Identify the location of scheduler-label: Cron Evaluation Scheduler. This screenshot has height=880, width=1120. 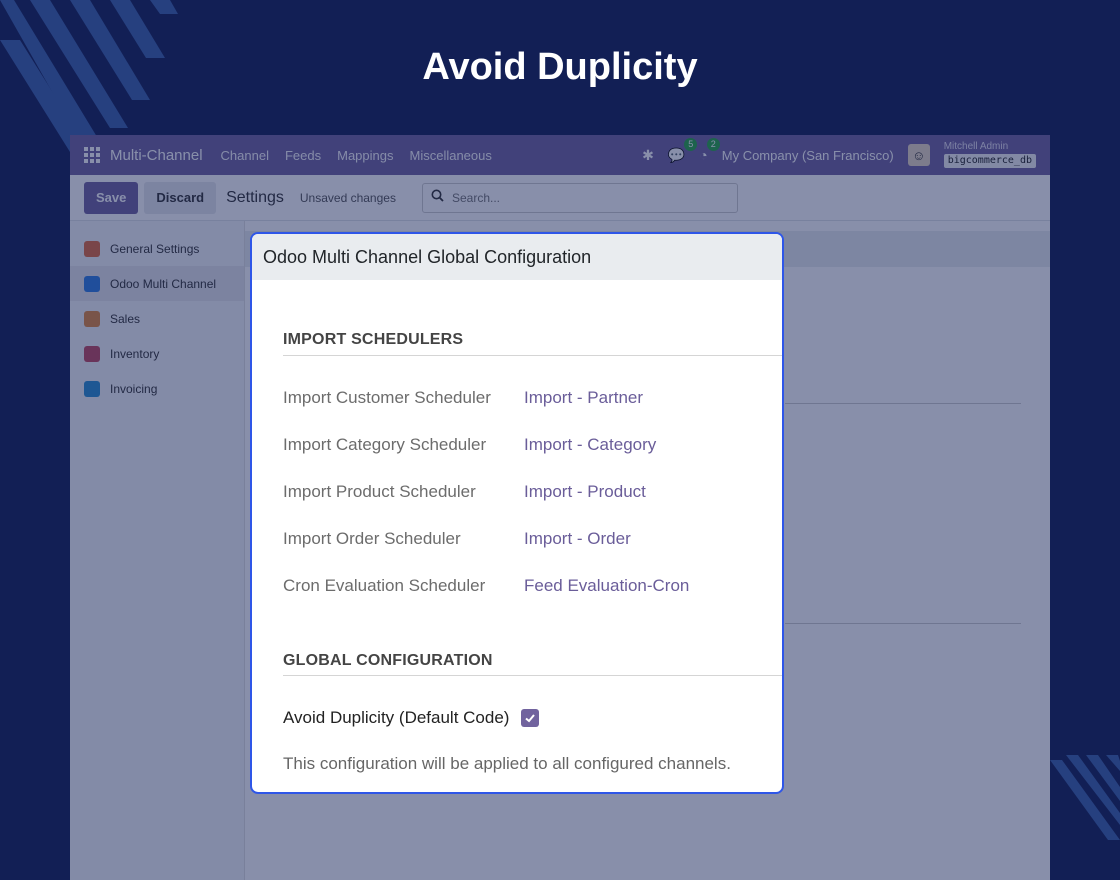
(384, 585).